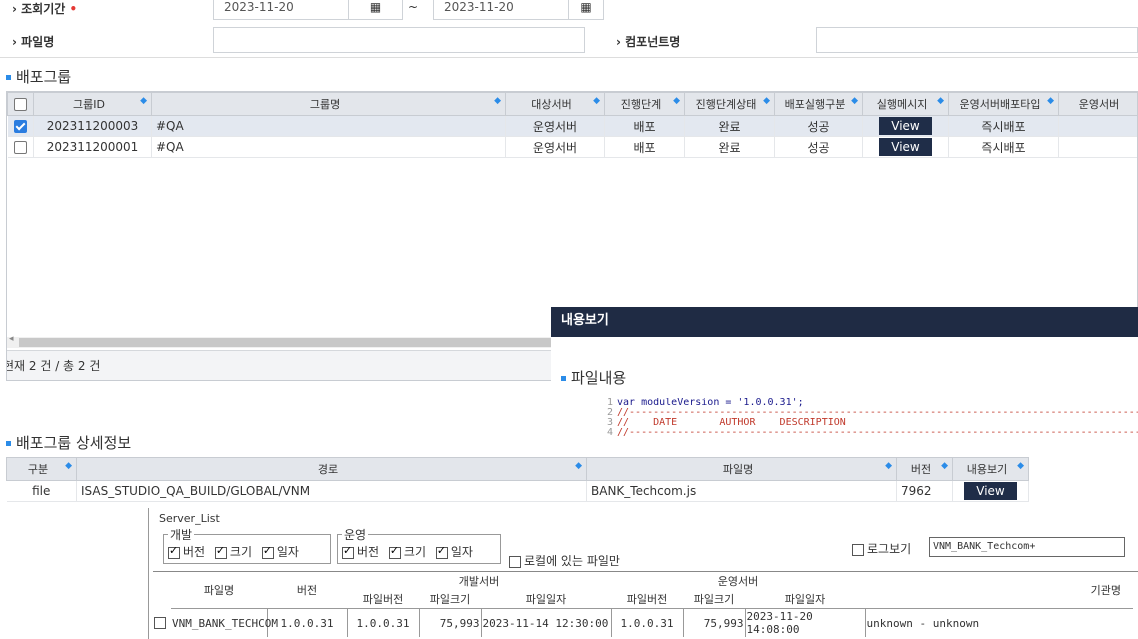 The height and width of the screenshot is (639, 1138). What do you see at coordinates (375, 10) in the screenshot?
I see `calendar-from-button: ▦` at bounding box center [375, 10].